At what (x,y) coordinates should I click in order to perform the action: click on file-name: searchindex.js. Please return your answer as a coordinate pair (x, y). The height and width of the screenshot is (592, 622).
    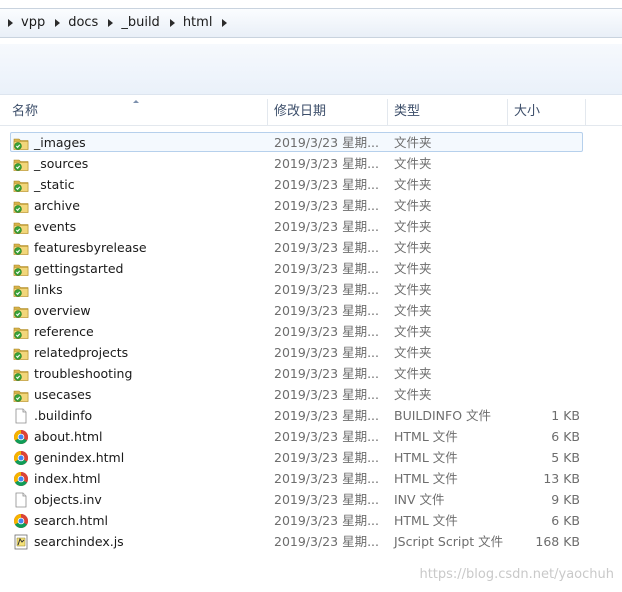
    Looking at the image, I should click on (79, 541).